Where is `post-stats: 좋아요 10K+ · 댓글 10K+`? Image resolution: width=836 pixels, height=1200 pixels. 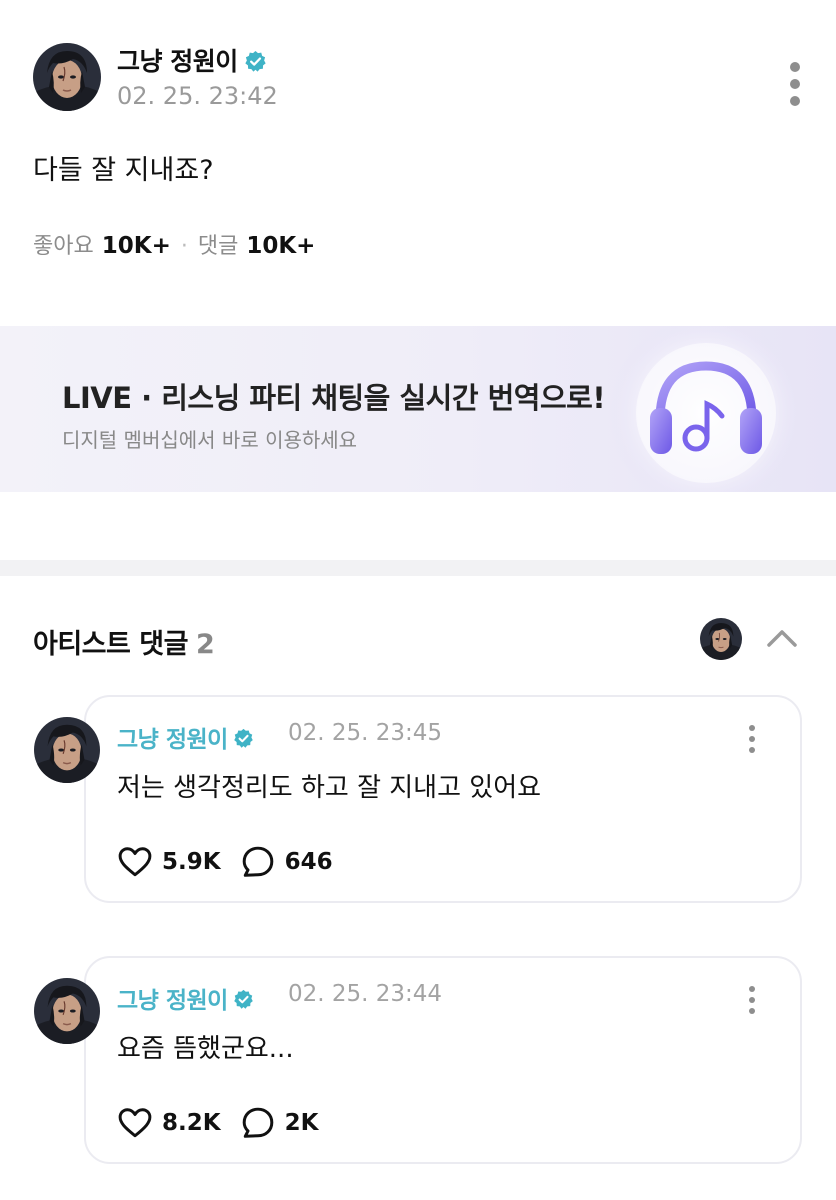 post-stats: 좋아요 10K+ · 댓글 10K+ is located at coordinates (174, 244).